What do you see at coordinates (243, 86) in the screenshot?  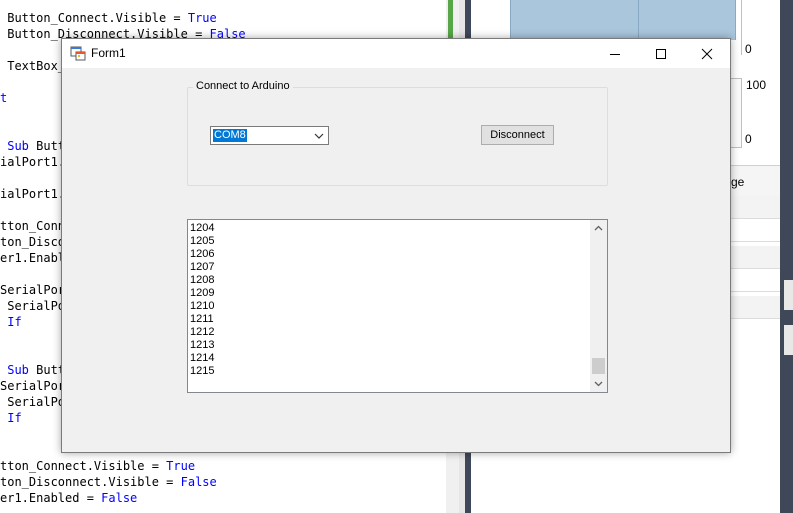 I see `groupbox-label: Connect to Arduino` at bounding box center [243, 86].